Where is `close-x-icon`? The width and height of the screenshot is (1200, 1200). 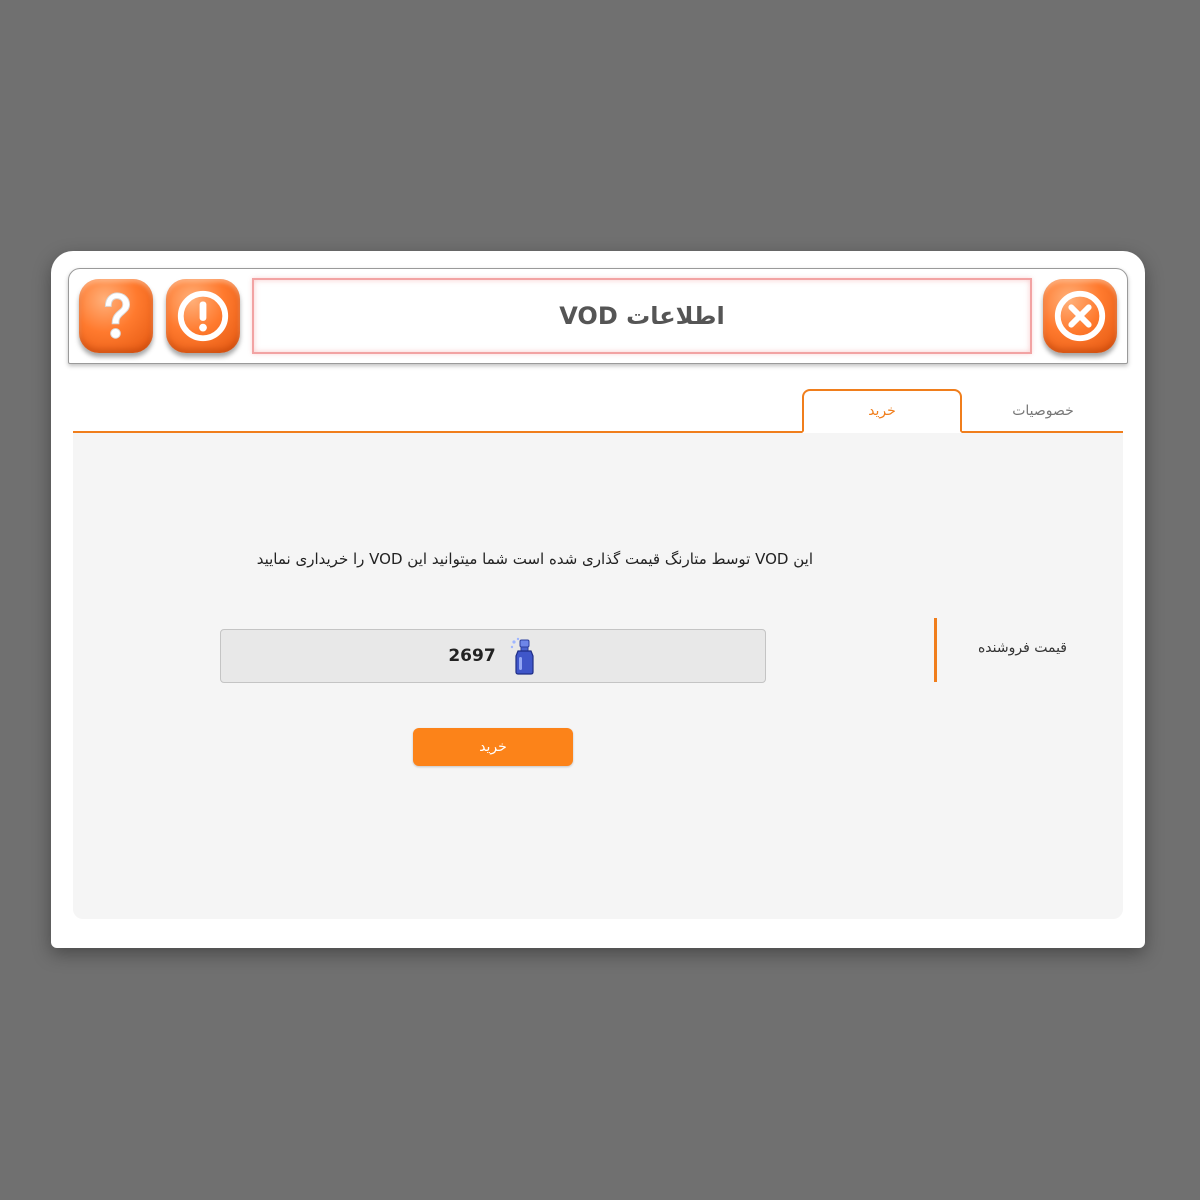
close-x-icon is located at coordinates (1080, 316).